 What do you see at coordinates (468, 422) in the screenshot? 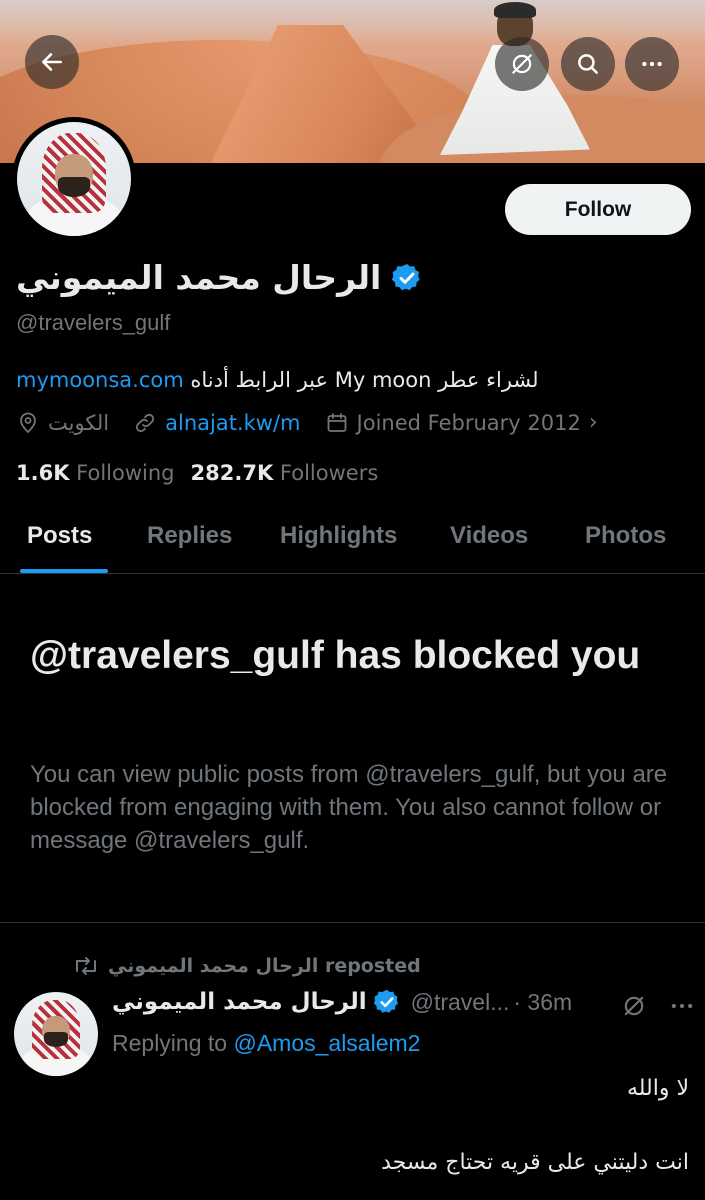
I see `joined-text: Joined February 2012` at bounding box center [468, 422].